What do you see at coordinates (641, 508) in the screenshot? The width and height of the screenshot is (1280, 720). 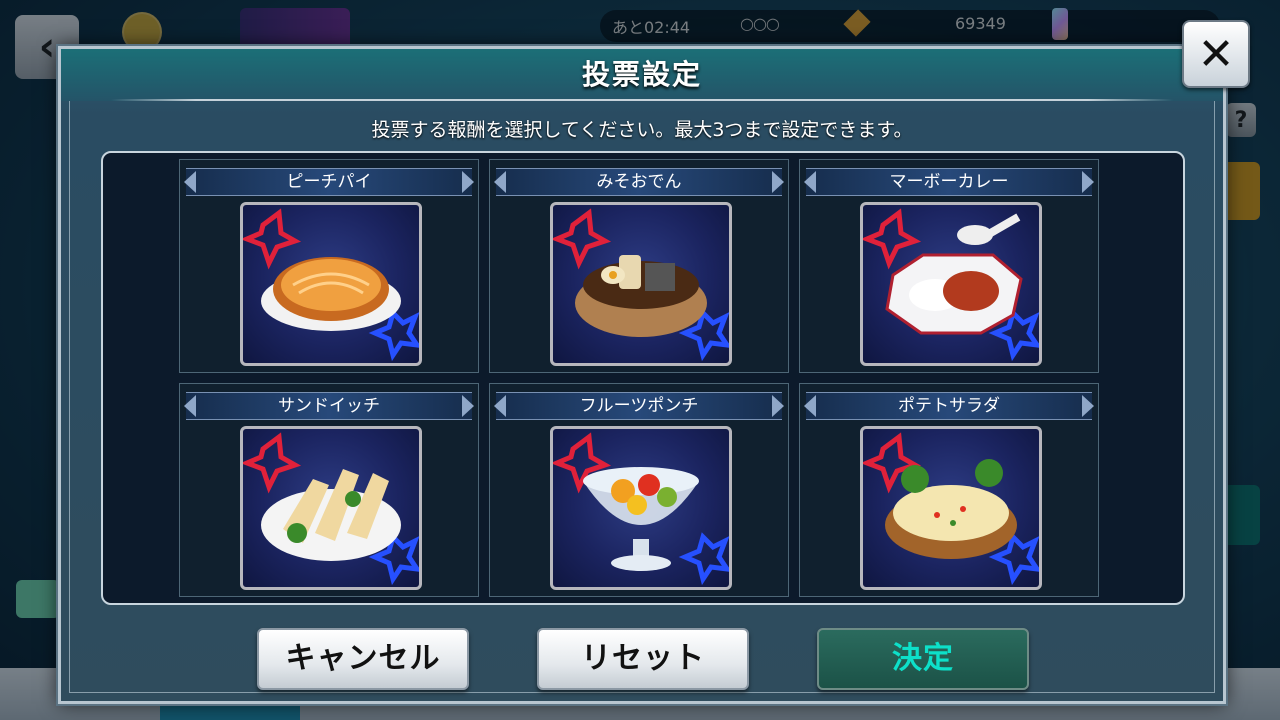 I see `fruit-punch-icon` at bounding box center [641, 508].